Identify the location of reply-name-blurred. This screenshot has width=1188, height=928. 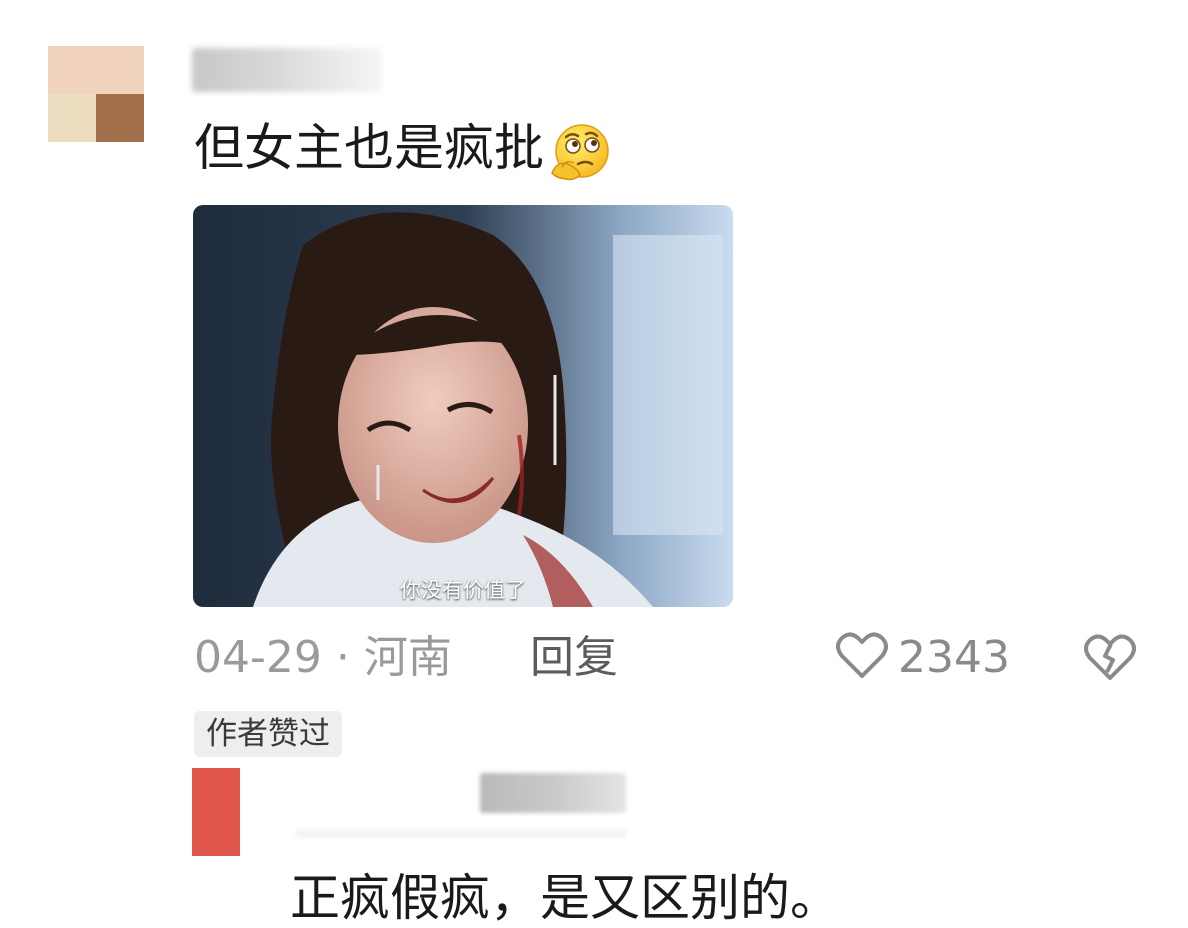
(553, 793).